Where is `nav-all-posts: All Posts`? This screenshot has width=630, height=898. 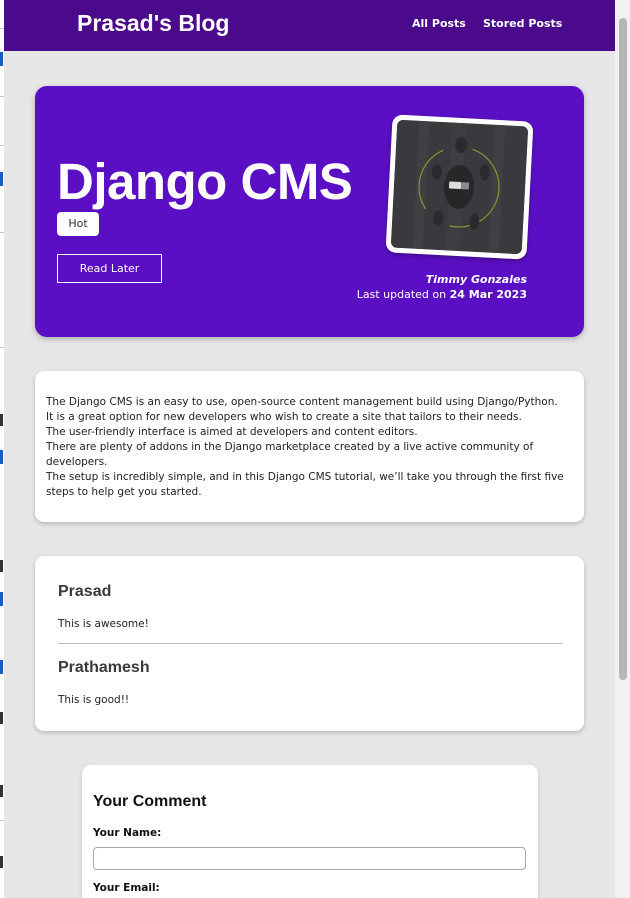 nav-all-posts: All Posts is located at coordinates (439, 23).